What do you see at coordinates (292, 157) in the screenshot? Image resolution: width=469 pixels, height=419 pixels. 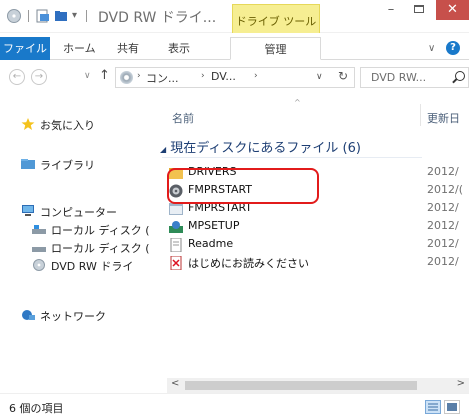 I see `group-divider` at bounding box center [292, 157].